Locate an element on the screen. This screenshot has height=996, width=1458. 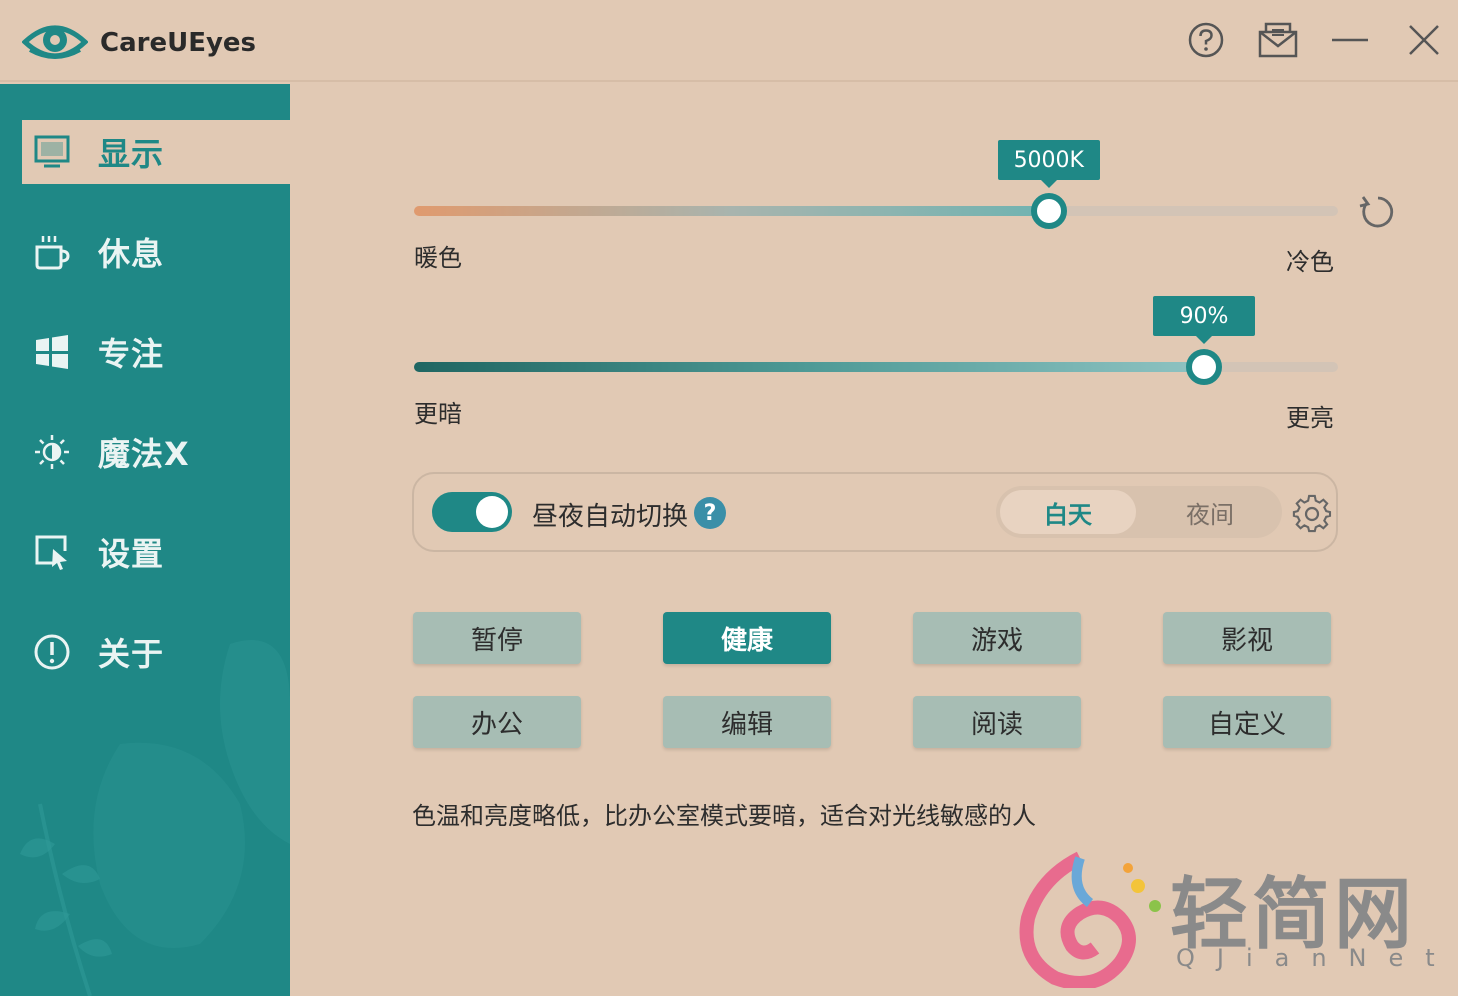
mode-edit-button: 编辑 is located at coordinates (747, 722).